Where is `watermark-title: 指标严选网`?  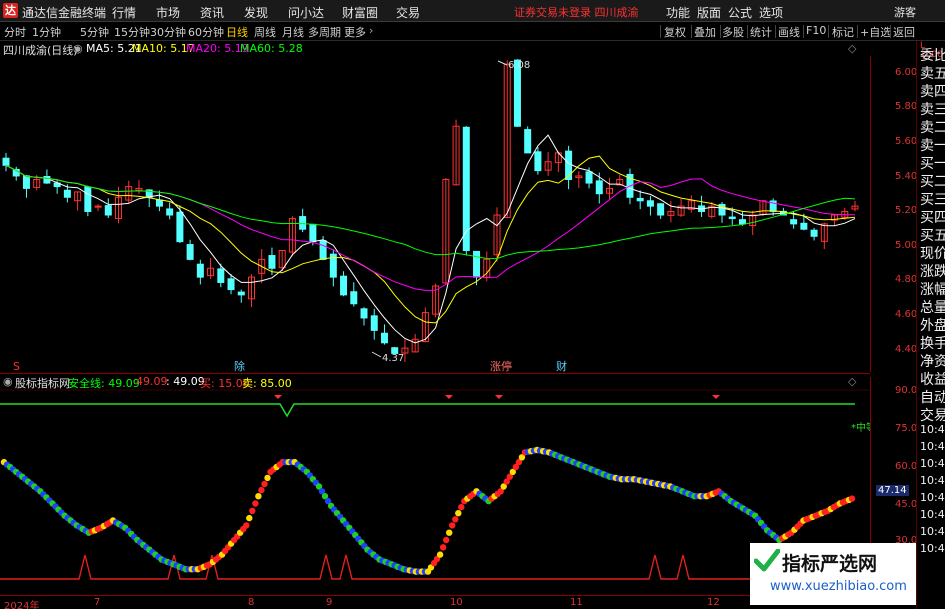 watermark-title: 指标严选网 is located at coordinates (830, 564).